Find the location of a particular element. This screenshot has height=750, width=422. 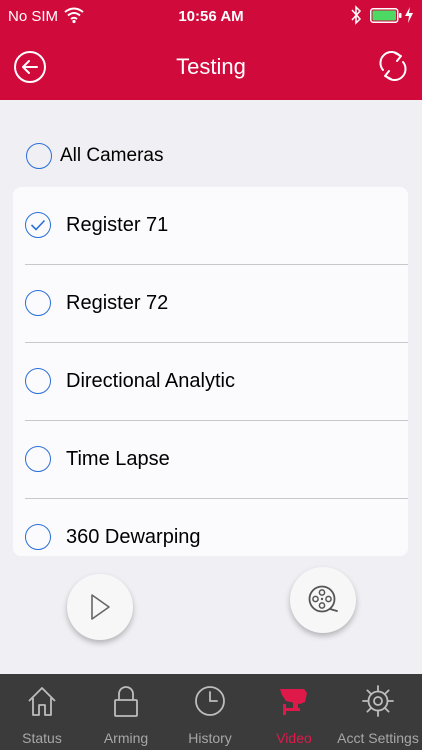

clock-icon is located at coordinates (210, 701).